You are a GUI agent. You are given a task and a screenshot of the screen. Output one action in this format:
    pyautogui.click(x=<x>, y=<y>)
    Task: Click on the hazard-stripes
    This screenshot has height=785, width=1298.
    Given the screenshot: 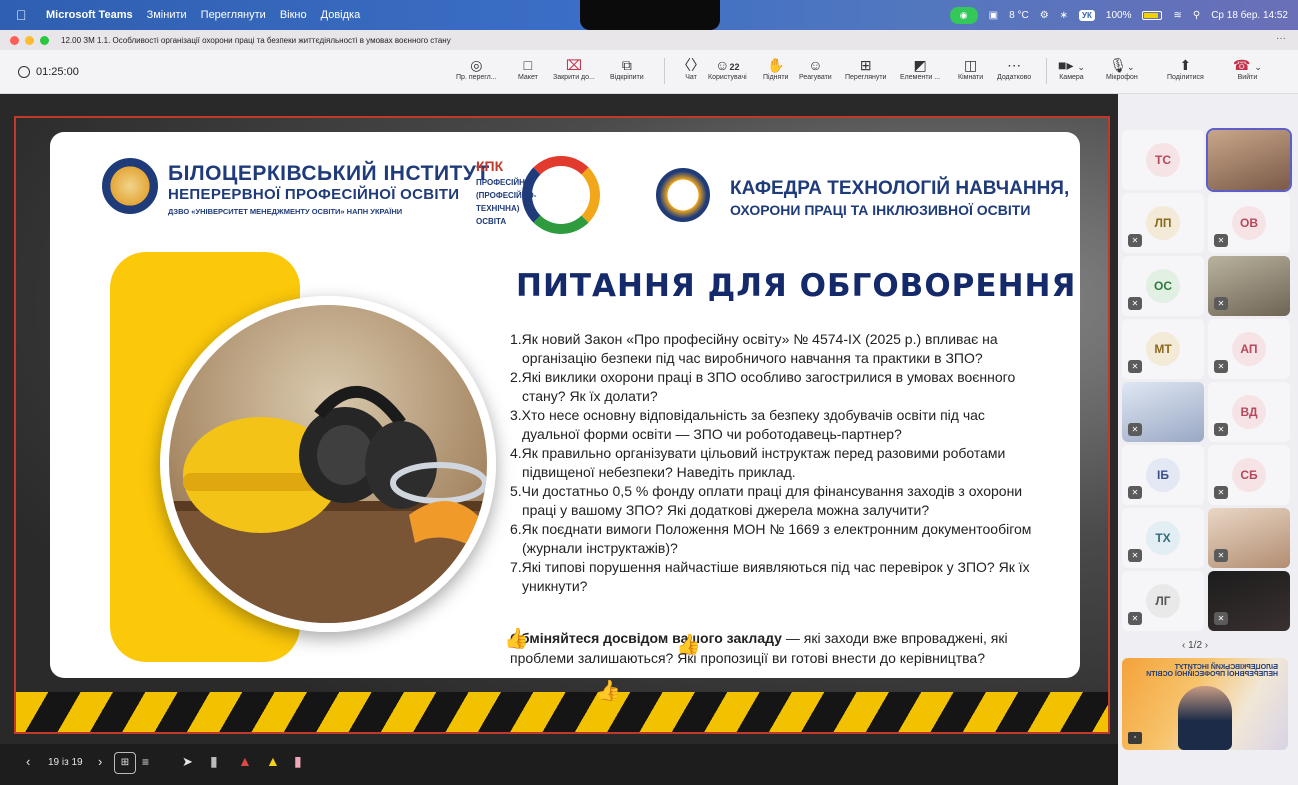 What is the action you would take?
    pyautogui.click(x=562, y=712)
    